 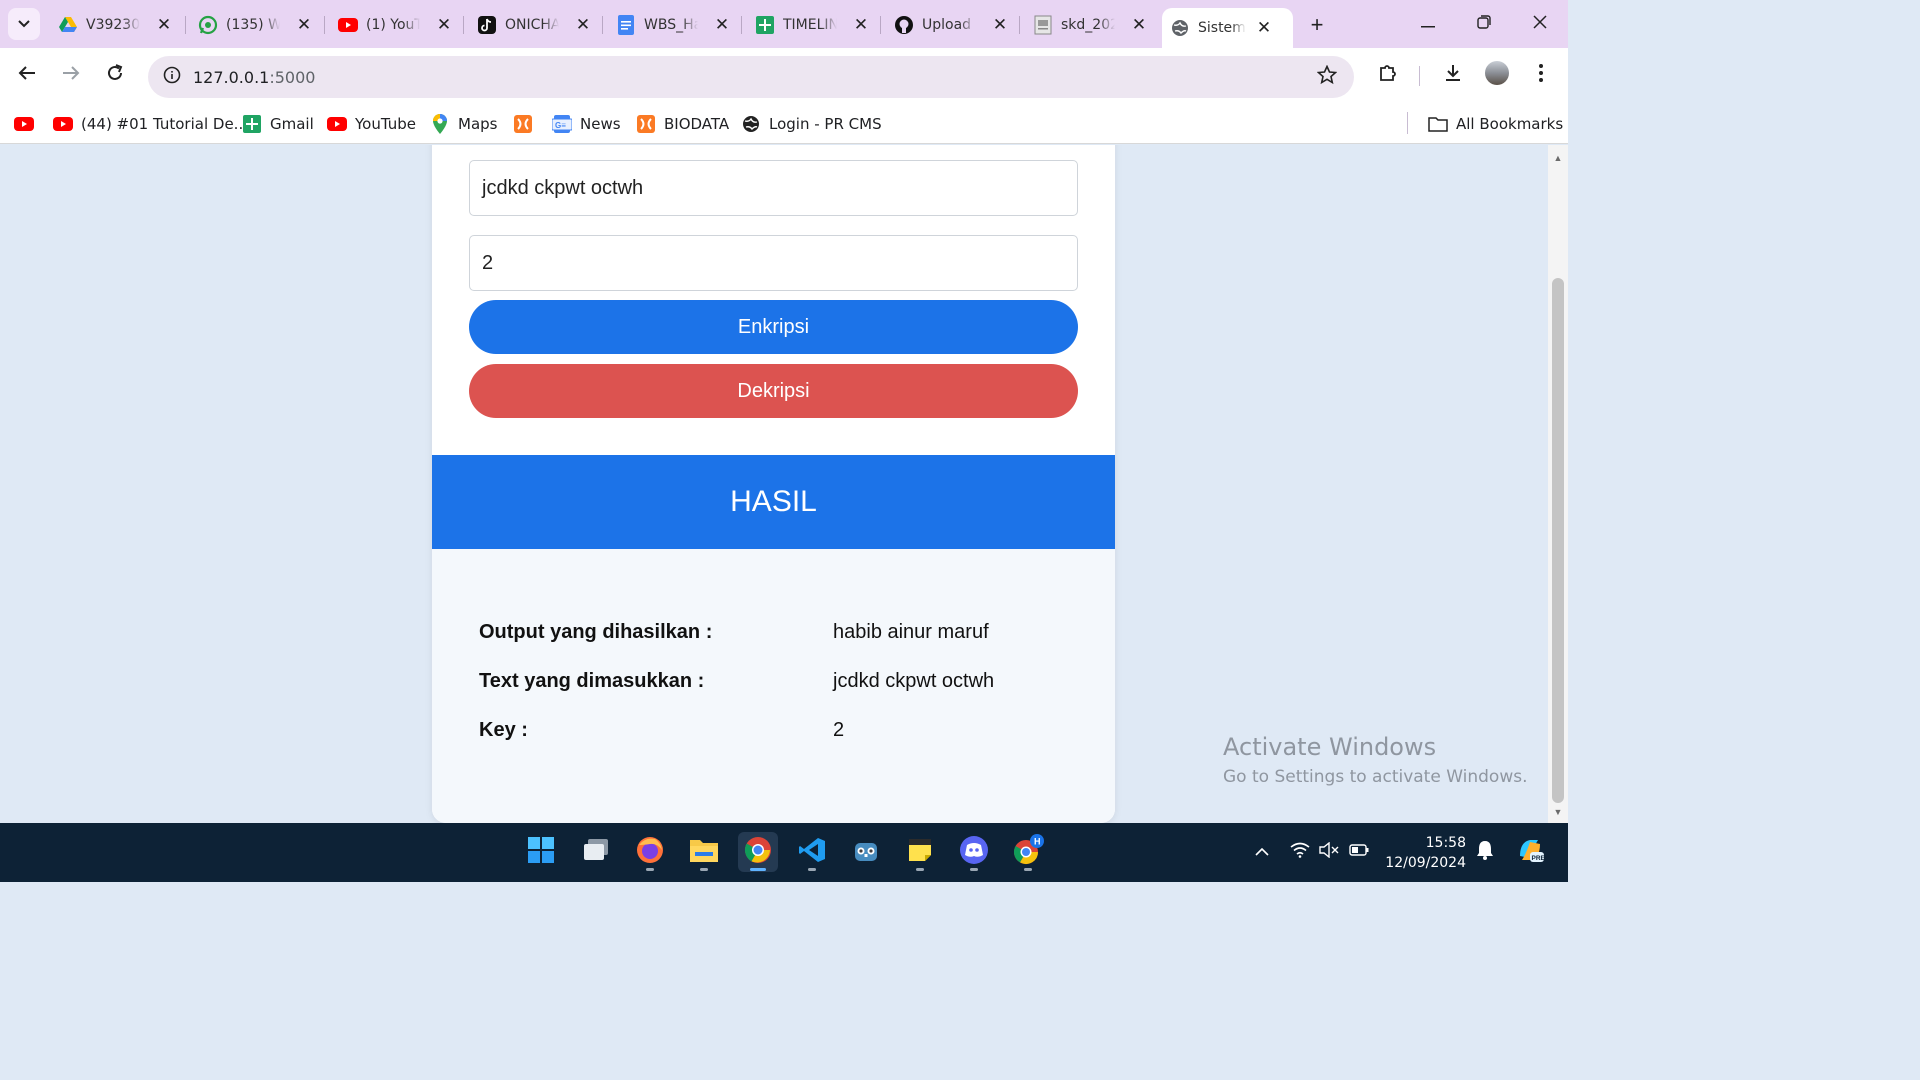 What do you see at coordinates (751, 124) in the screenshot?
I see `globe-icon` at bounding box center [751, 124].